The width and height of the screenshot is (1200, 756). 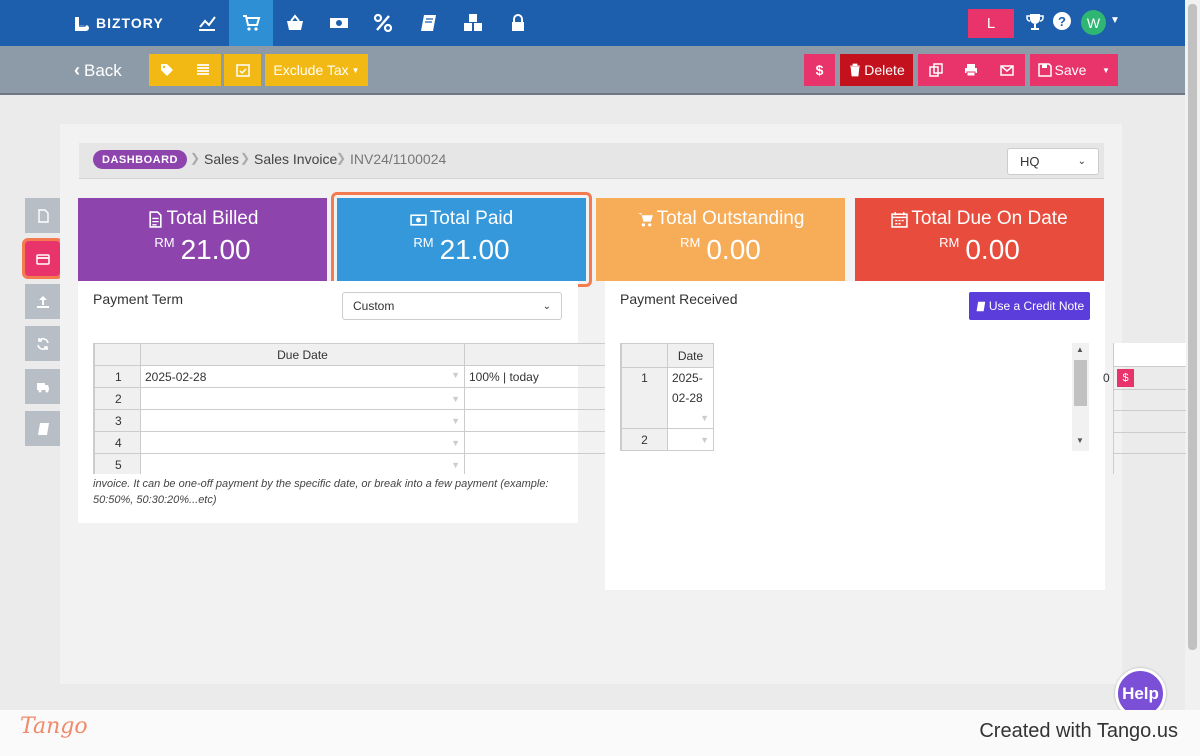 What do you see at coordinates (679, 299) in the screenshot?
I see `payment-received-title: Payment Received` at bounding box center [679, 299].